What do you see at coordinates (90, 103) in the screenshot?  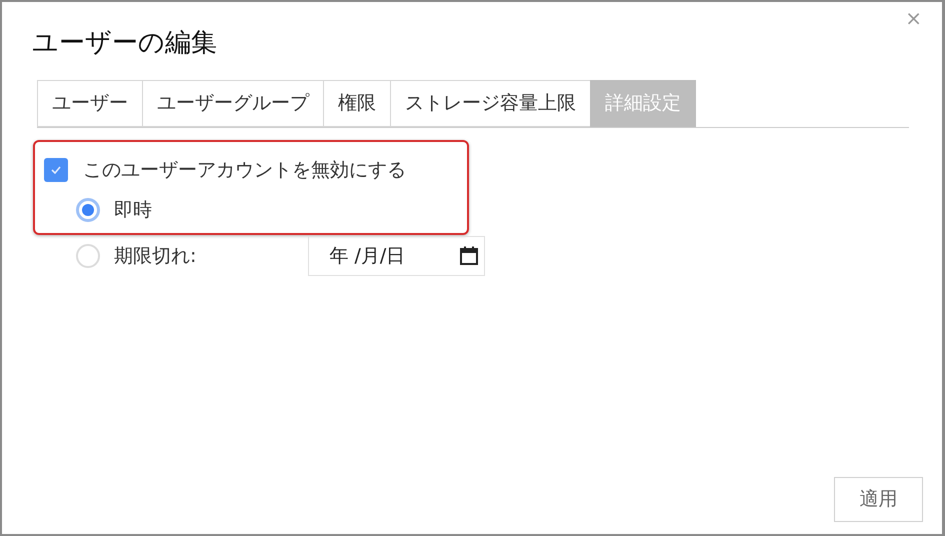 I see `tab: ユーザー` at bounding box center [90, 103].